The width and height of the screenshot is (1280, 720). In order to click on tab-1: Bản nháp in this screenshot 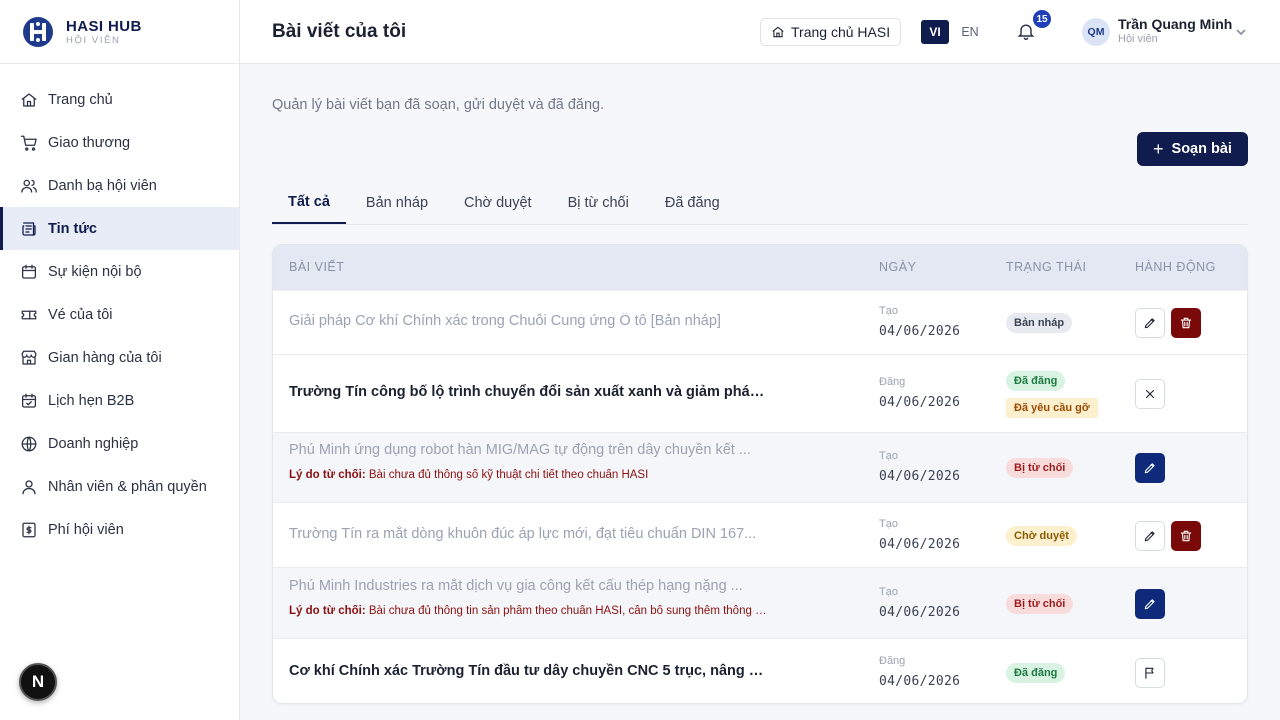, I will do `click(397, 203)`.